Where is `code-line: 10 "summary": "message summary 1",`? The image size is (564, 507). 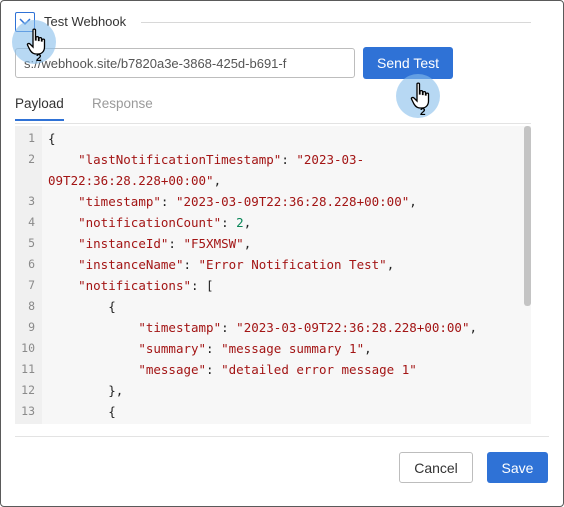
code-line: 10 "summary": "message summary 1", is located at coordinates (273, 348).